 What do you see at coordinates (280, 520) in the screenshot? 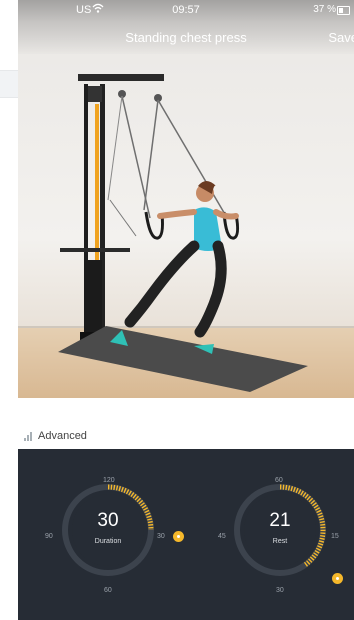
I see `rest-value: 21` at bounding box center [280, 520].